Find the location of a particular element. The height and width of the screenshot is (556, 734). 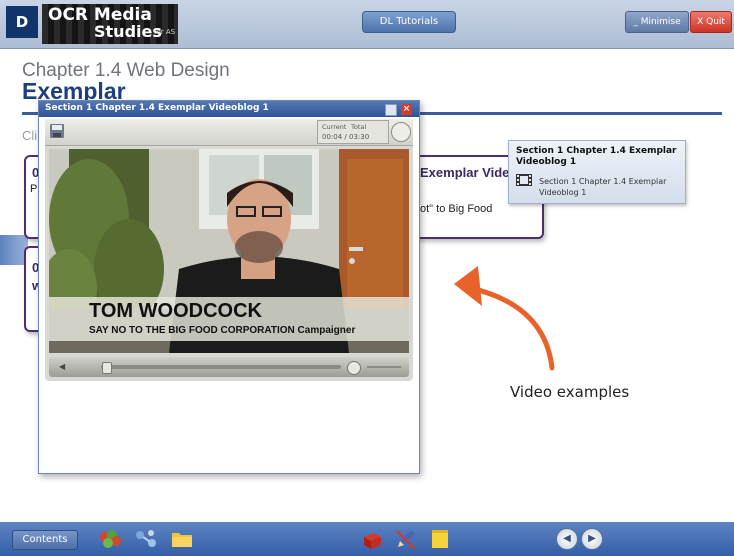

molecule-icon is located at coordinates (146, 539).